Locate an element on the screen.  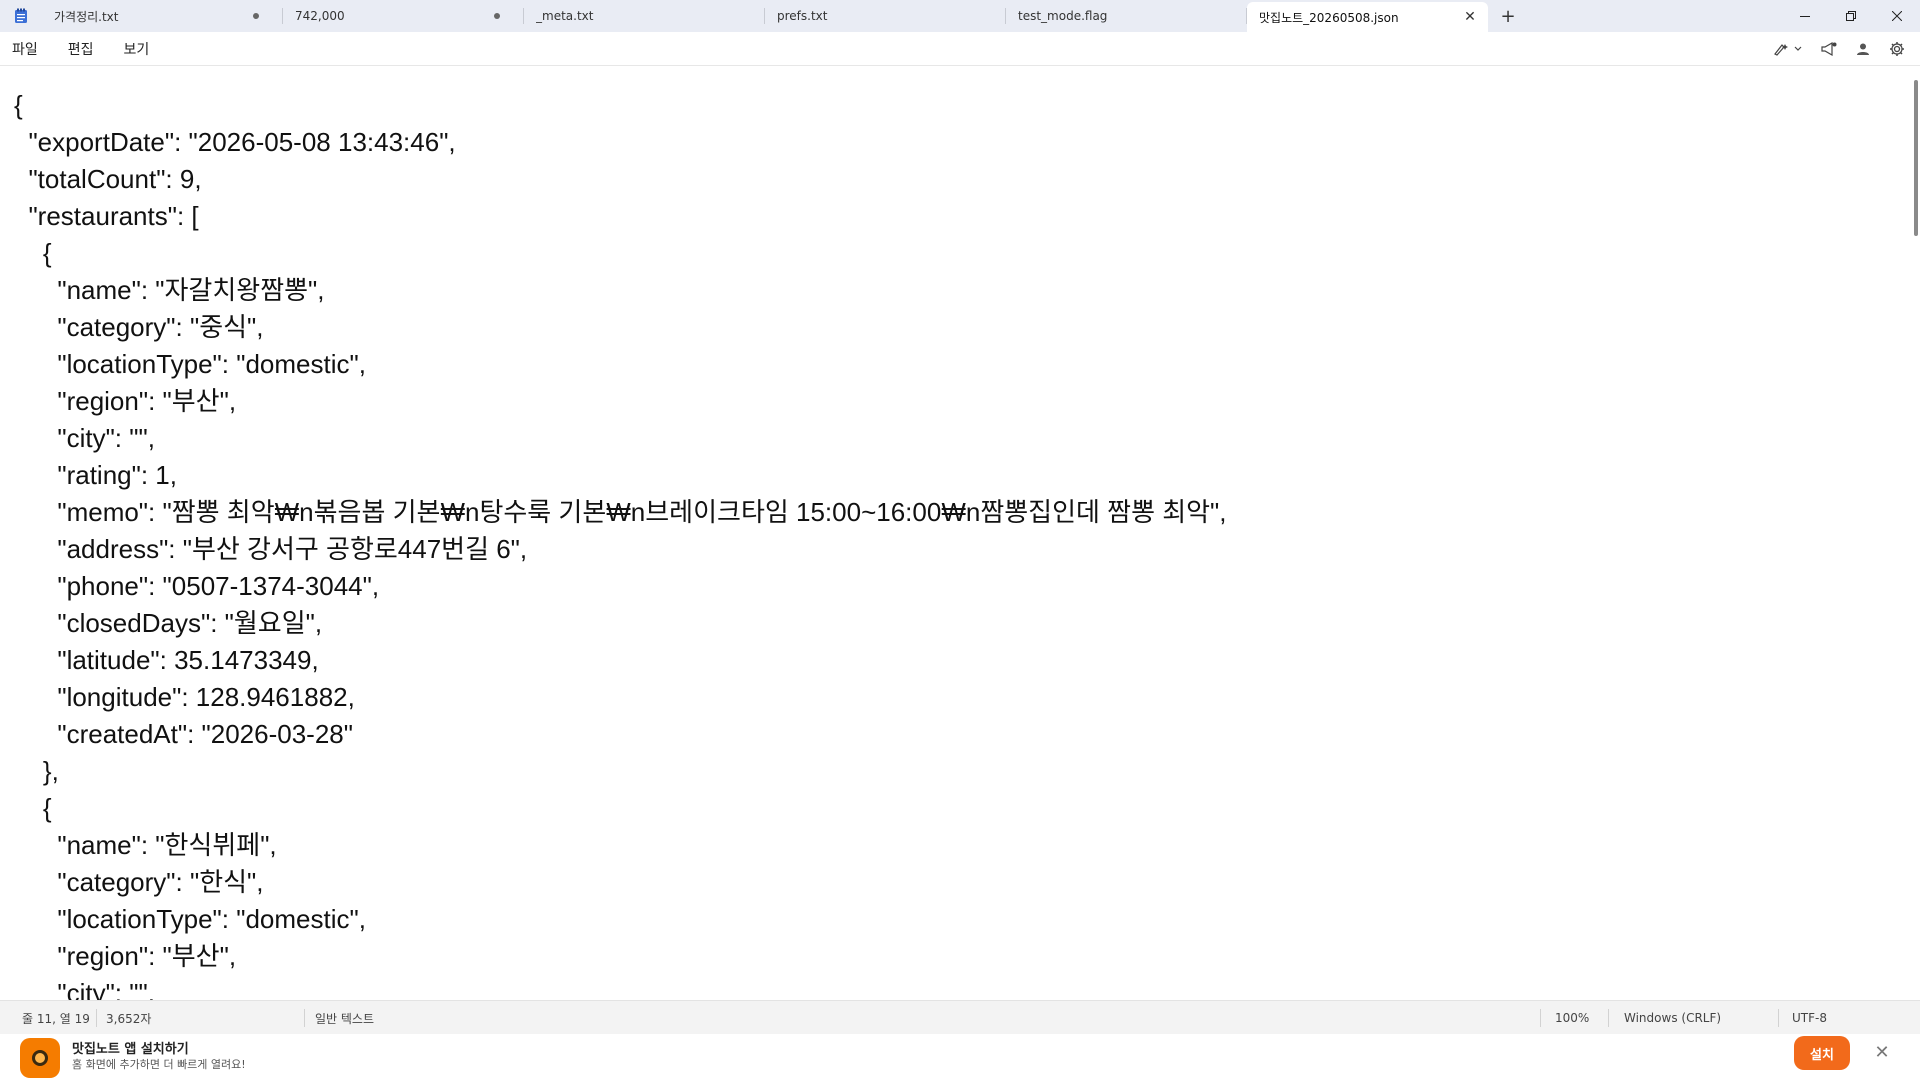
close-icon is located at coordinates (1897, 16).